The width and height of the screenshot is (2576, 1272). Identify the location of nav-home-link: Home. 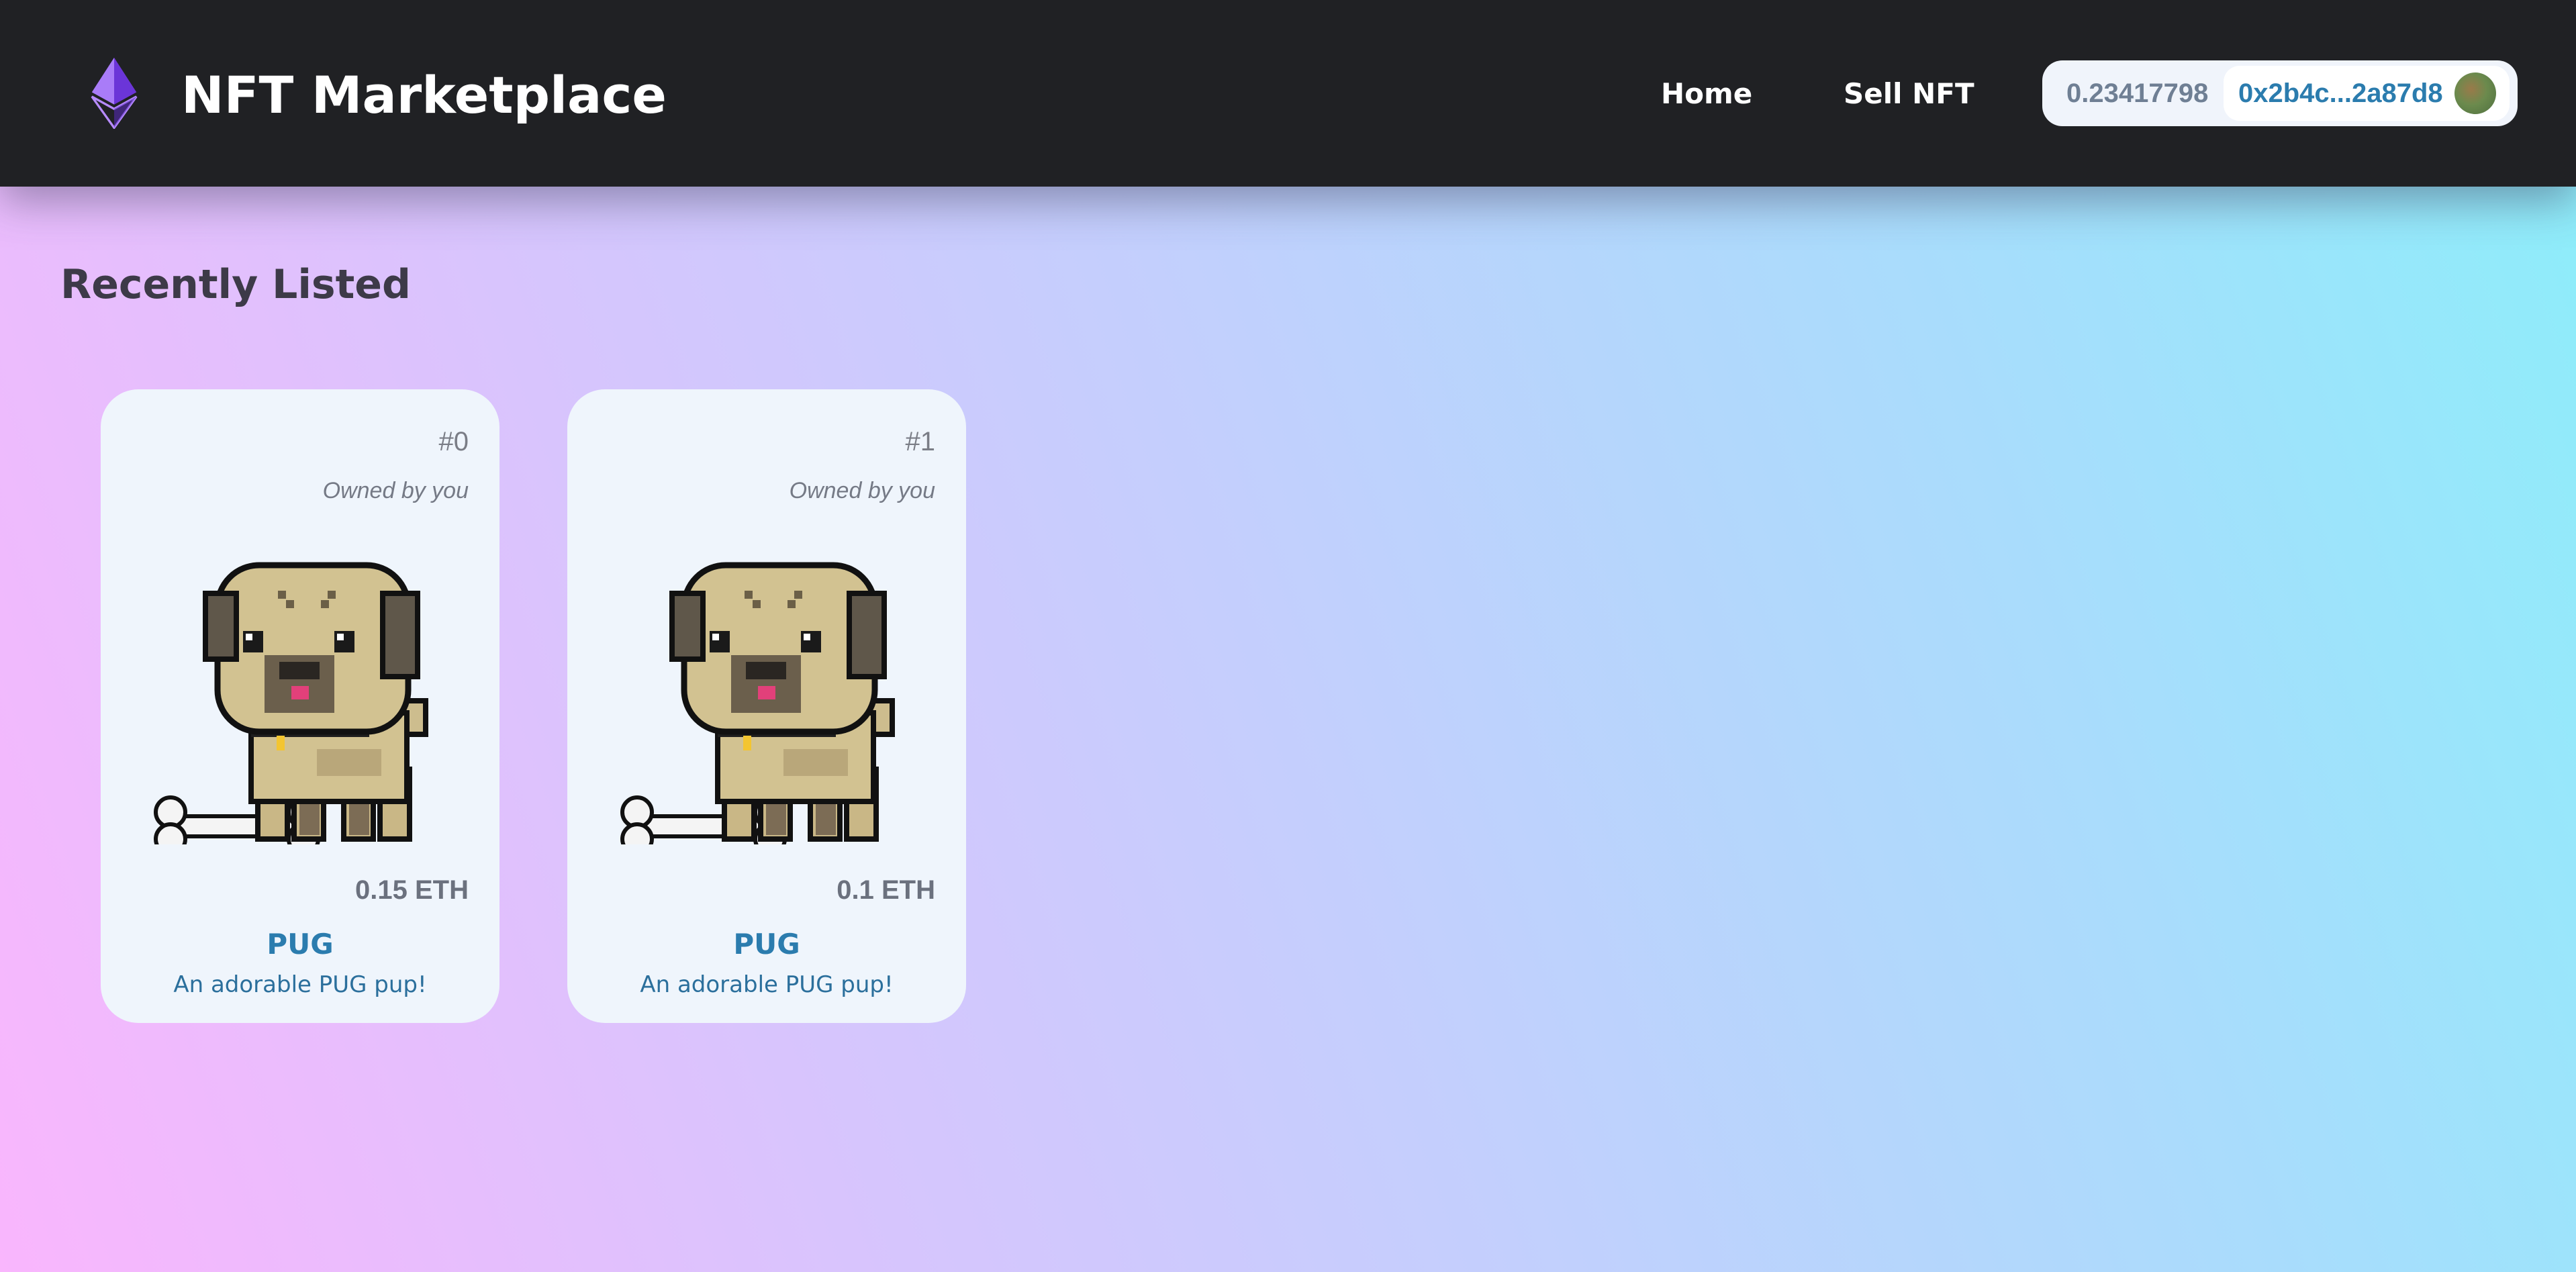
(1706, 94).